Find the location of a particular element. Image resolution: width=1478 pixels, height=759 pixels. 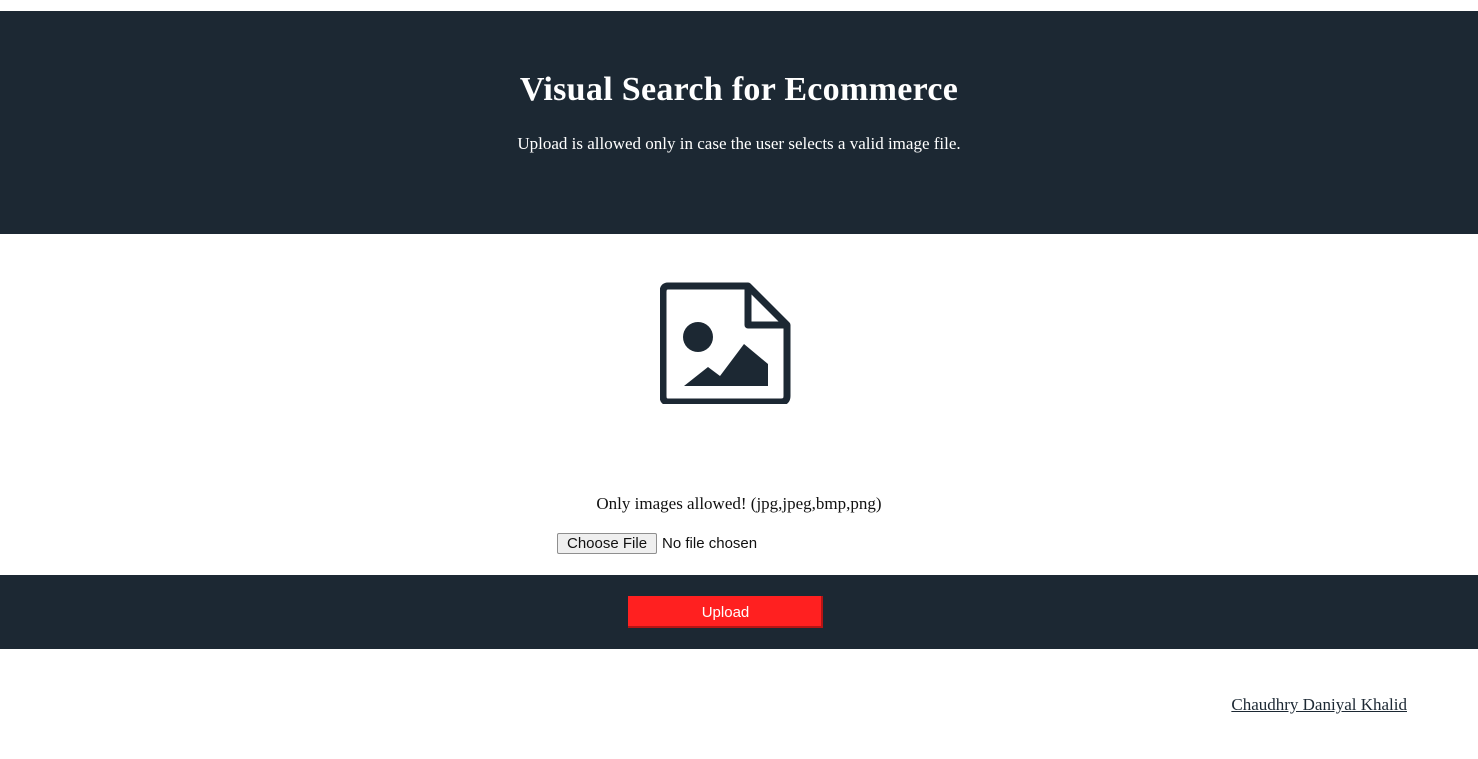

file-status: No file chosen is located at coordinates (710, 543).